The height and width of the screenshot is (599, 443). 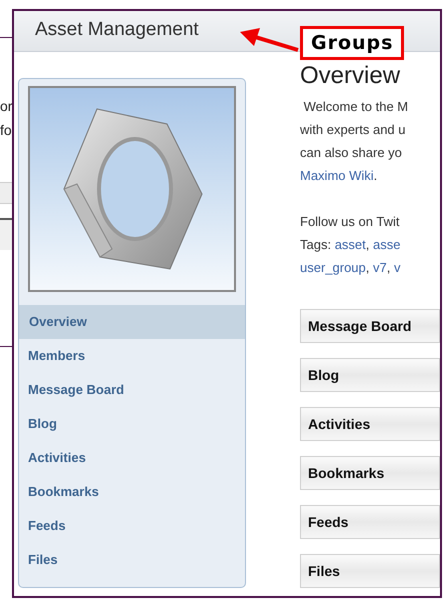 I want to click on window-title: Asset Management, so click(x=117, y=29).